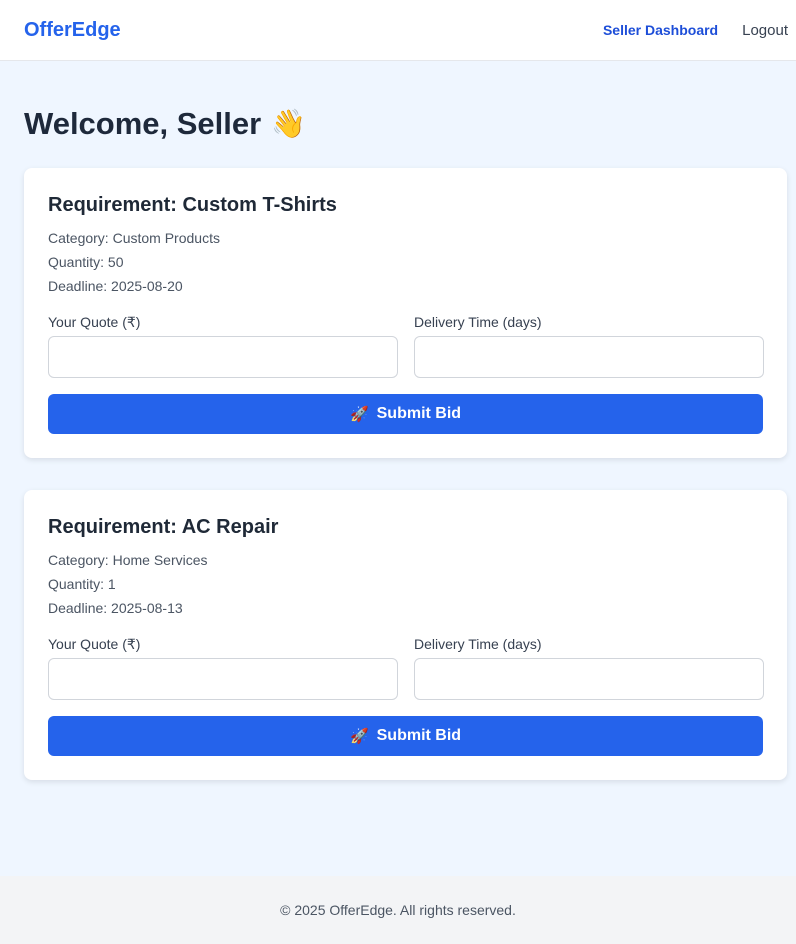  I want to click on nav-link-logout: Logout, so click(765, 30).